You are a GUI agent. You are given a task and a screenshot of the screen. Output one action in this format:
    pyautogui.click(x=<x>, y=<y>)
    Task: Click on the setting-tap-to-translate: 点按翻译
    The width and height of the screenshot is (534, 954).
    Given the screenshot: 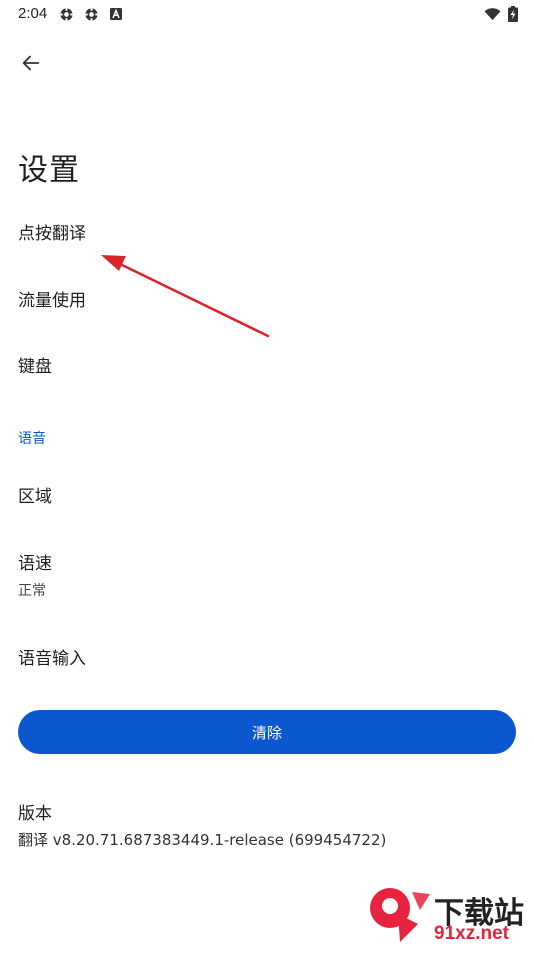 What is the action you would take?
    pyautogui.click(x=52, y=231)
    